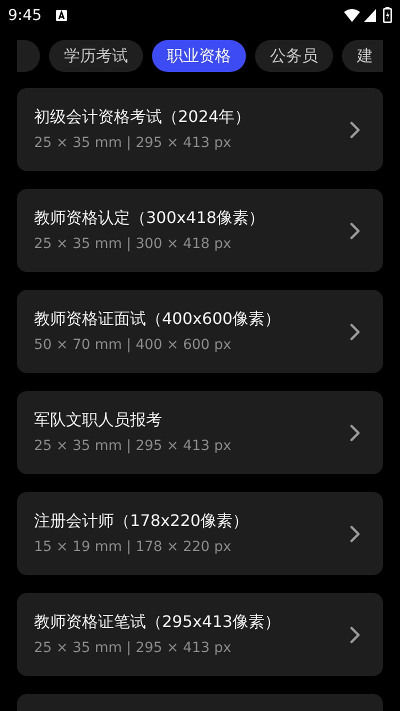 This screenshot has width=400, height=711. I want to click on tab: 职业资格, so click(199, 56).